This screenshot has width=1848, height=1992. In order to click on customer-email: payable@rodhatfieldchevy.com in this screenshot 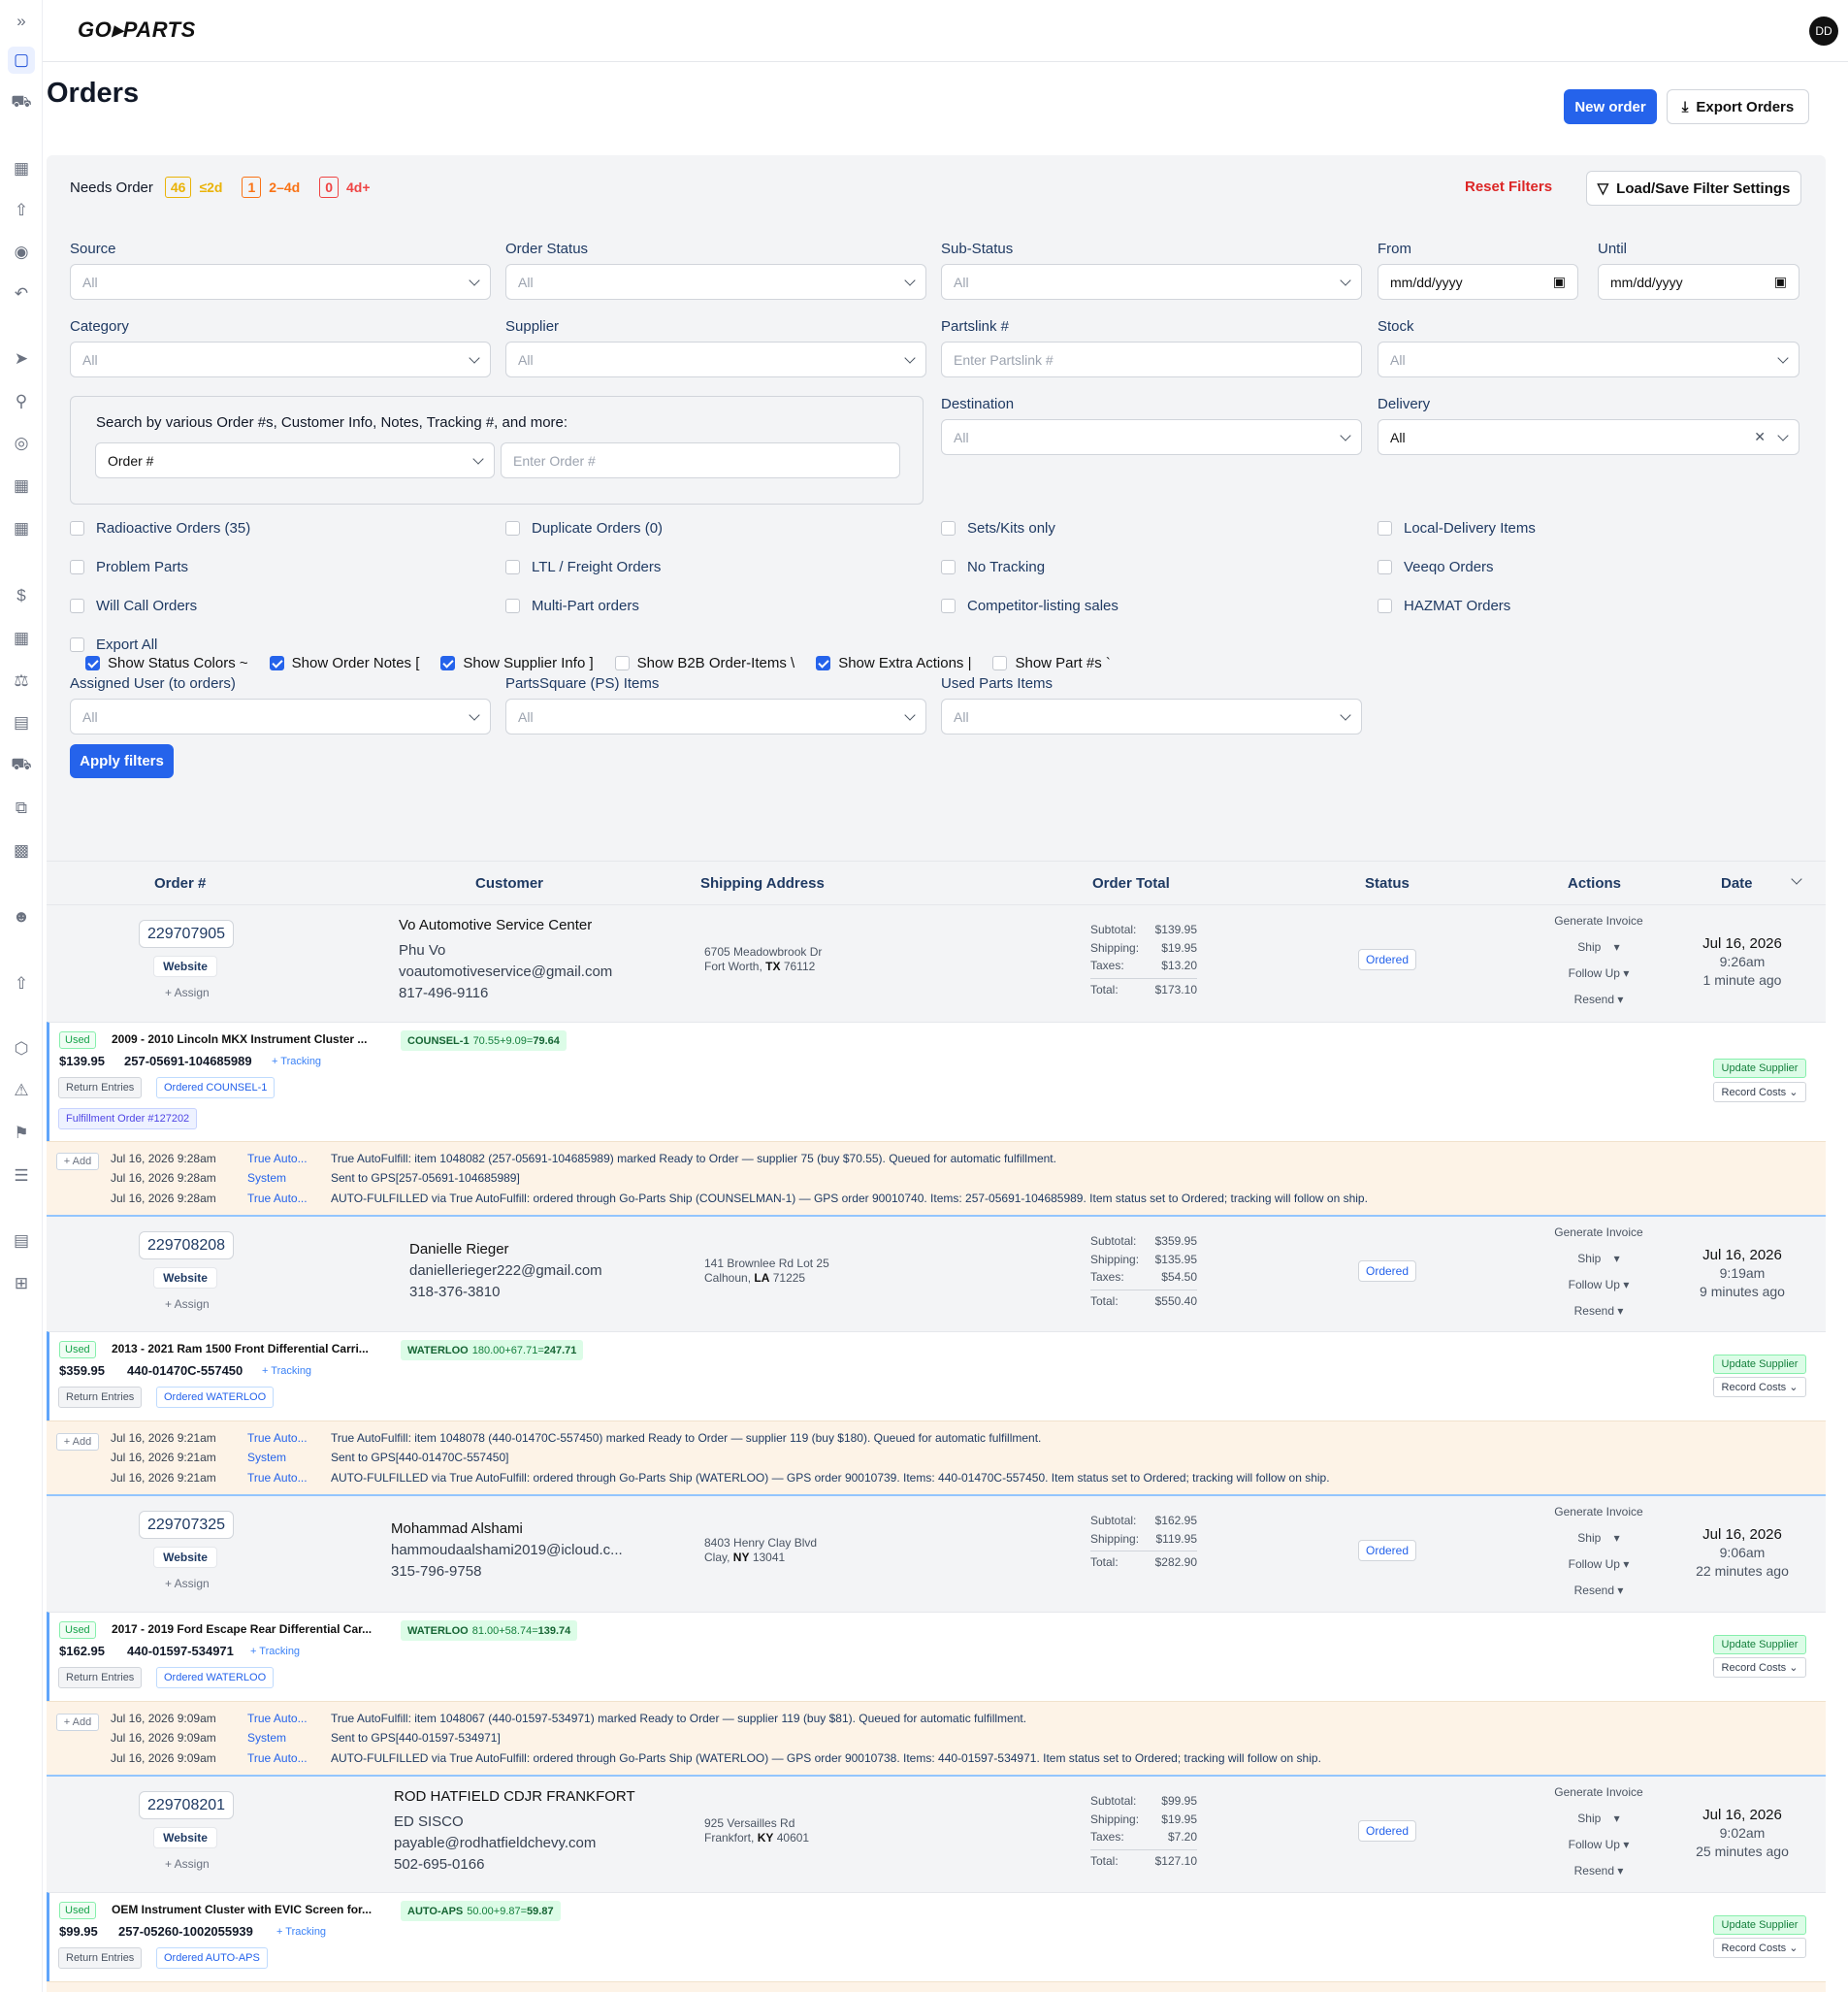, I will do `click(514, 1843)`.